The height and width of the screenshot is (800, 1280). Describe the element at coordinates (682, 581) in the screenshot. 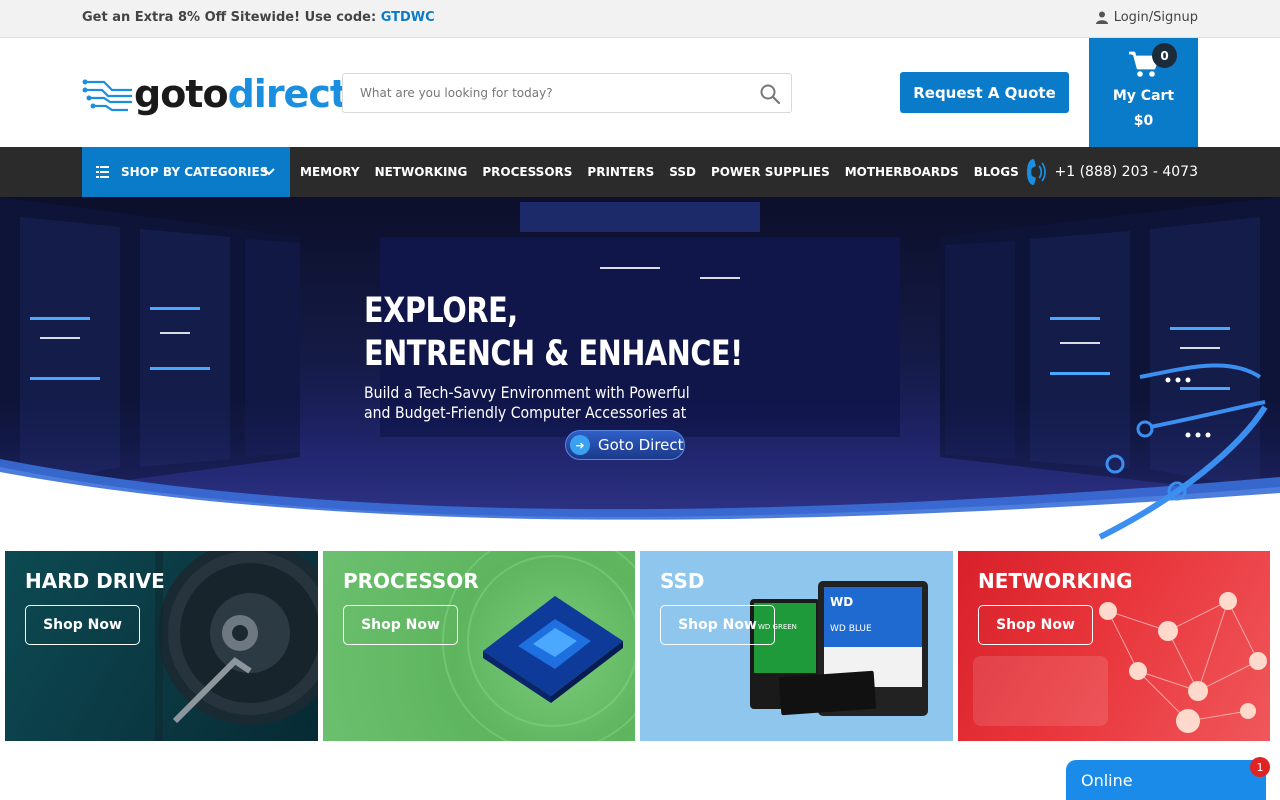

I see `tile-title: SSD` at that location.